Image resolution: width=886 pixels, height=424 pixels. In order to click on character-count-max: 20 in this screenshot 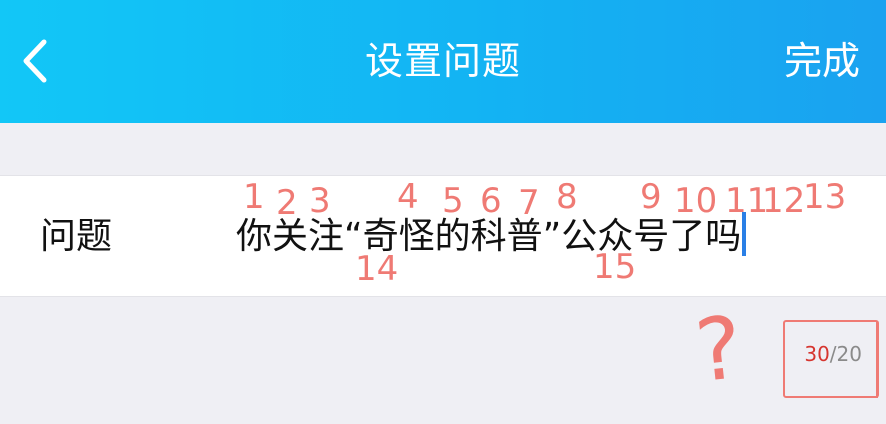, I will do `click(849, 354)`.